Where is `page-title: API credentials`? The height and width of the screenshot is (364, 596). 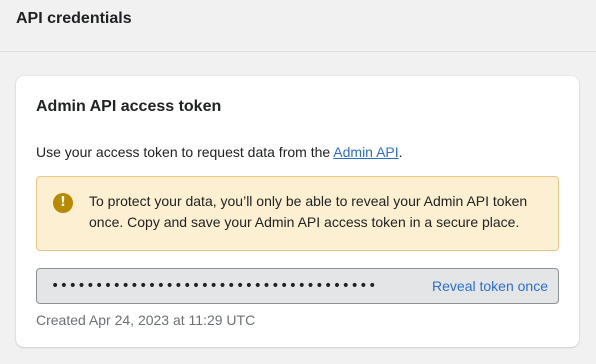 page-title: API credentials is located at coordinates (74, 18).